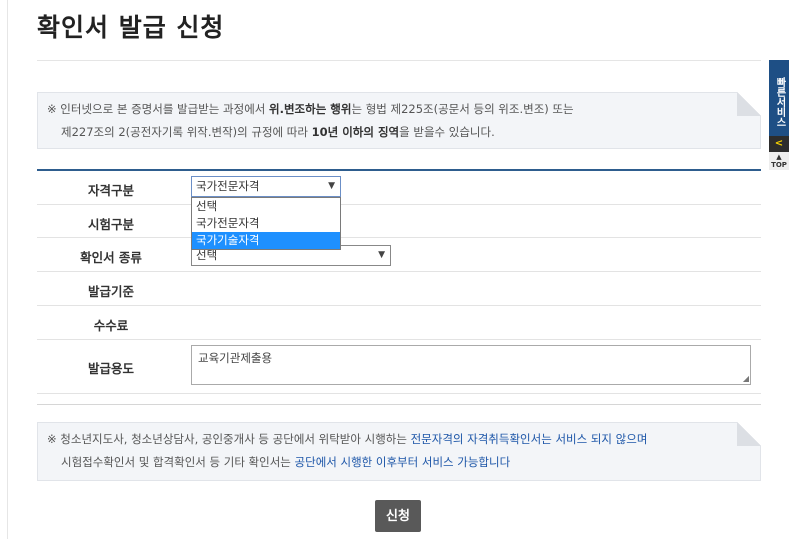  What do you see at coordinates (471, 365) in the screenshot?
I see `purpose-textarea: 교육기관제출용 ◢` at bounding box center [471, 365].